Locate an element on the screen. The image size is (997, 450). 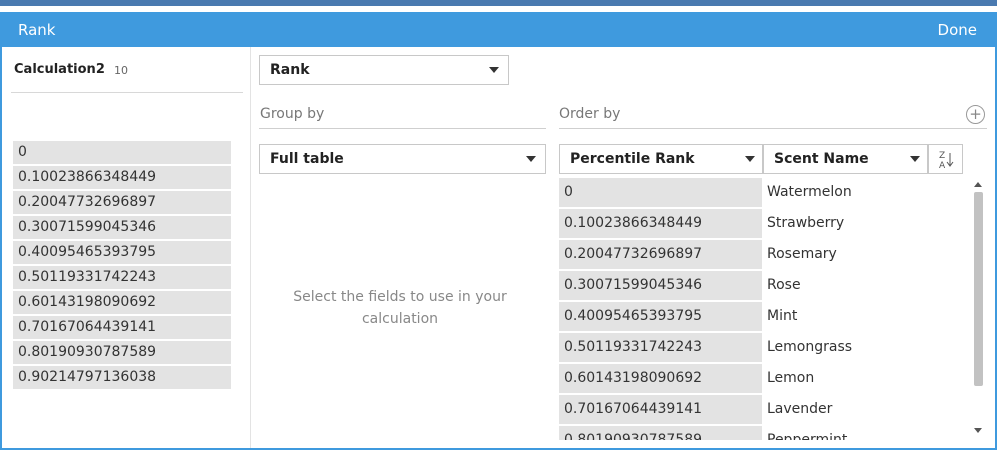
column-header-scent-name: Scent Name is located at coordinates (845, 159).